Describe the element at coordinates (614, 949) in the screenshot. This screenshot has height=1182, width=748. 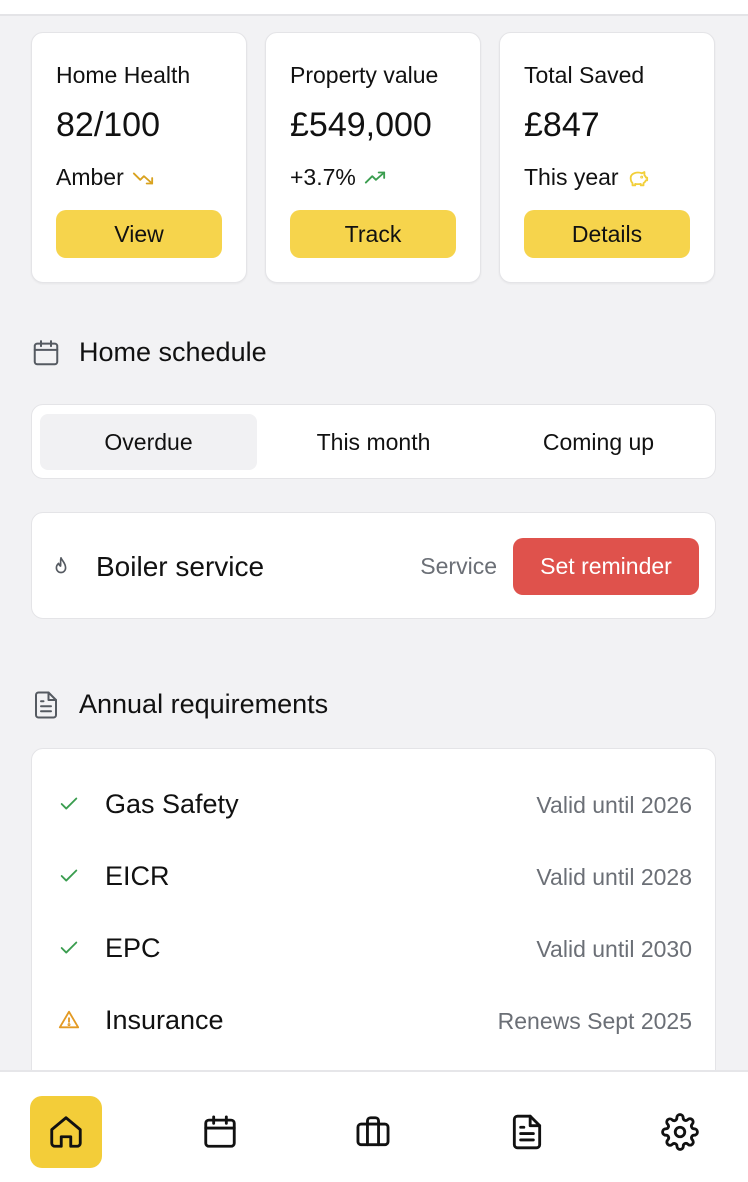
I see `requirement-status: Valid until 2030` at that location.